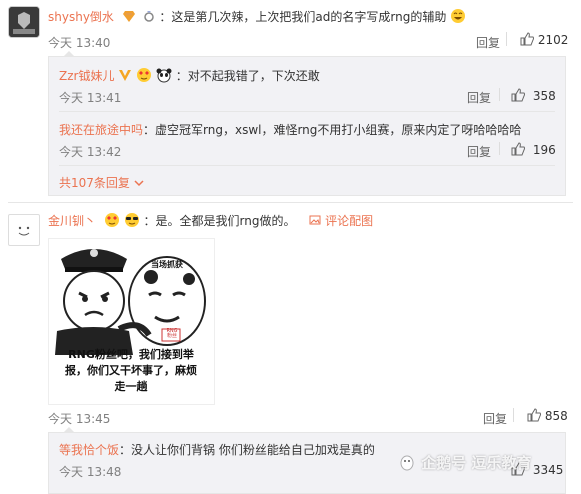 Image resolution: width=581 pixels, height=494 pixels. I want to click on like-button: 2102, so click(544, 40).